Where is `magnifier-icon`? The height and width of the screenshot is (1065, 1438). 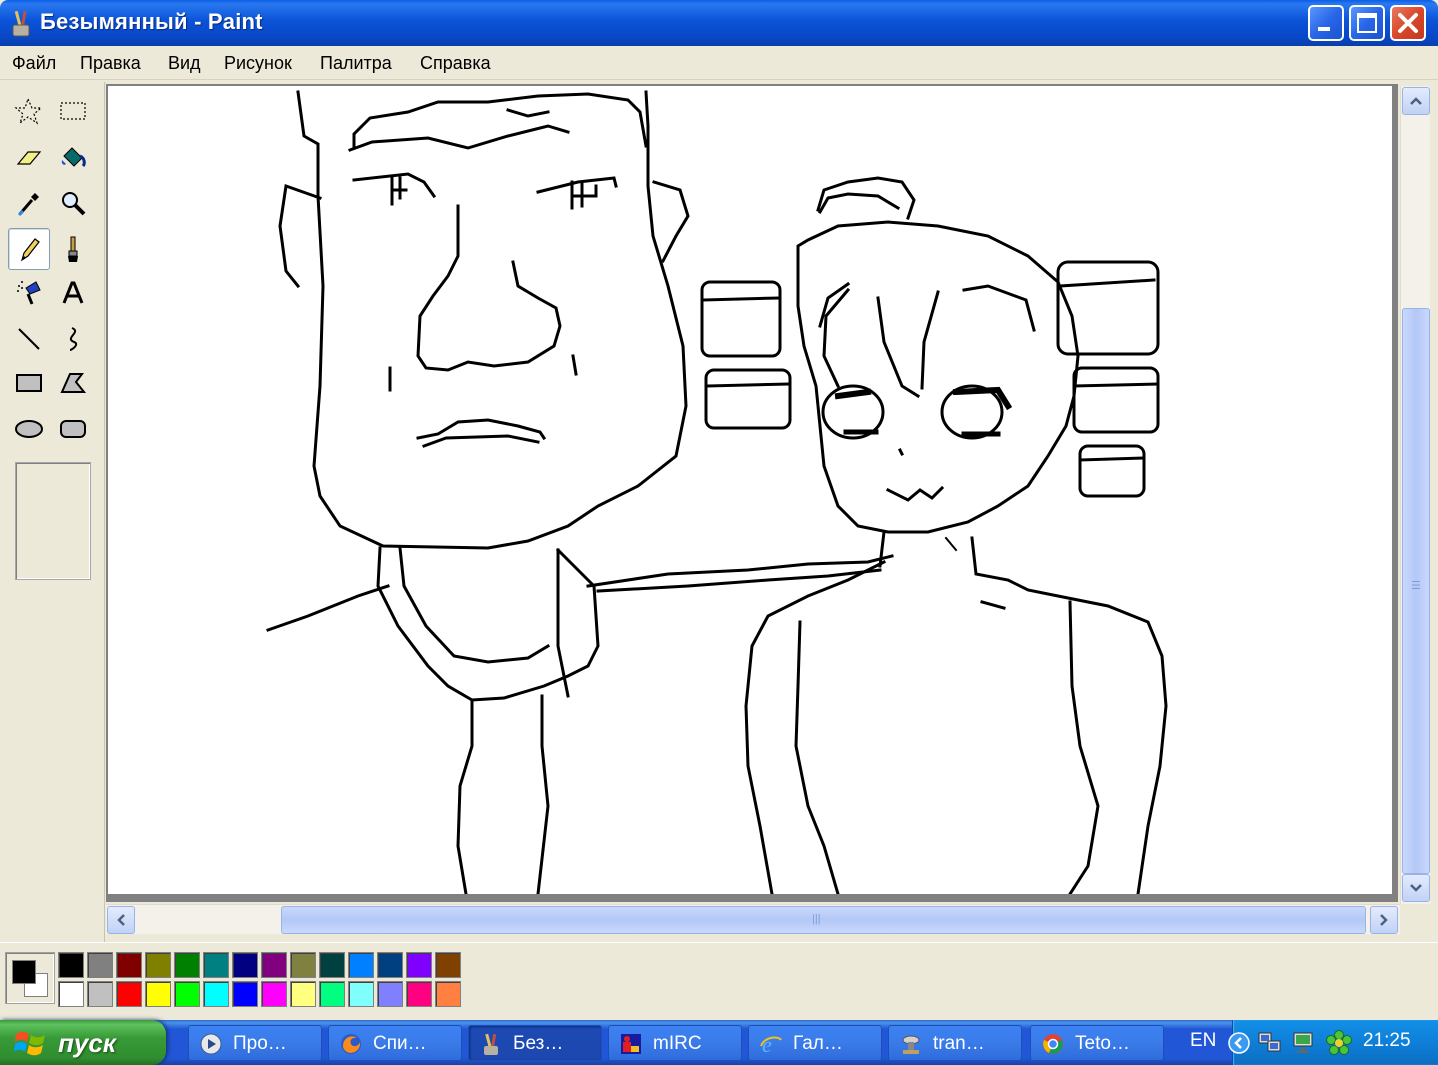 magnifier-icon is located at coordinates (74, 204).